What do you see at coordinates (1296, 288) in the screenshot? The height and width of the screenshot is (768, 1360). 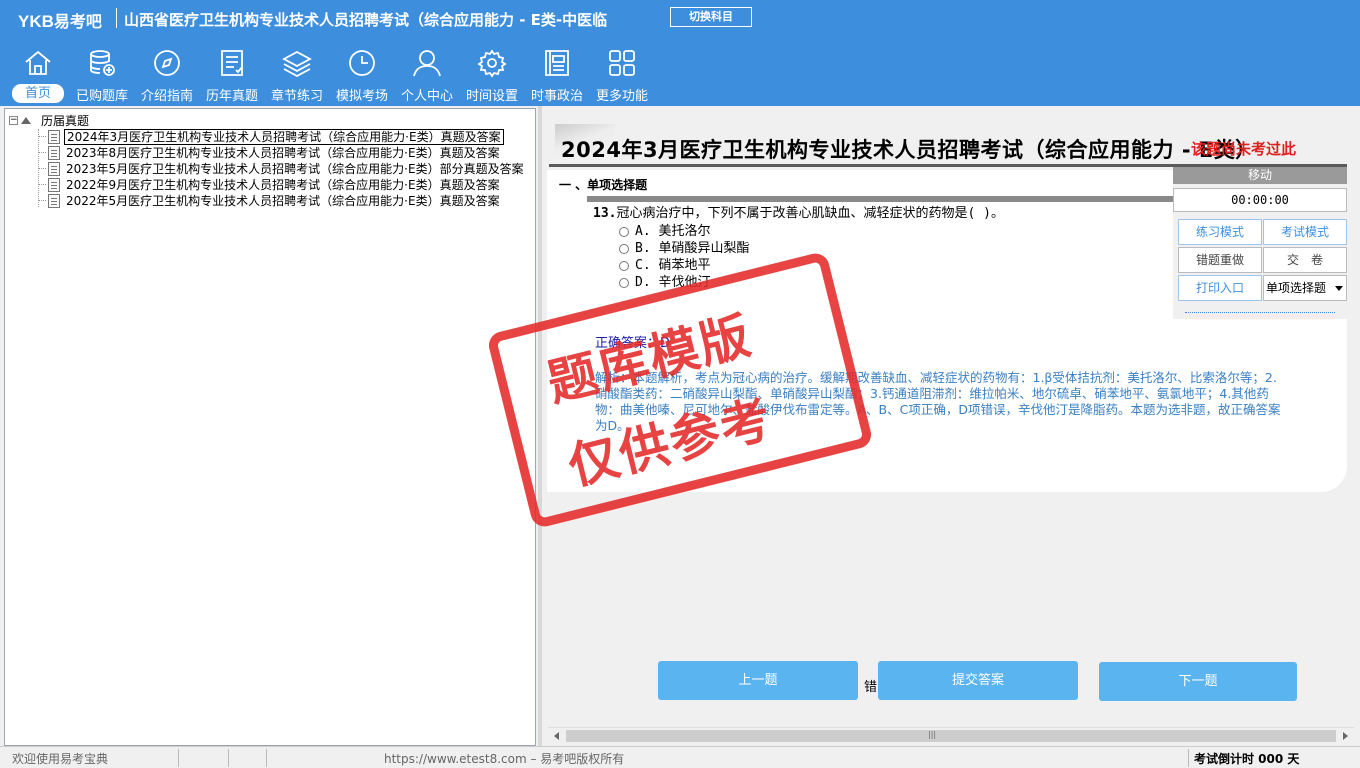 I see `select-value: 单项选择题` at bounding box center [1296, 288].